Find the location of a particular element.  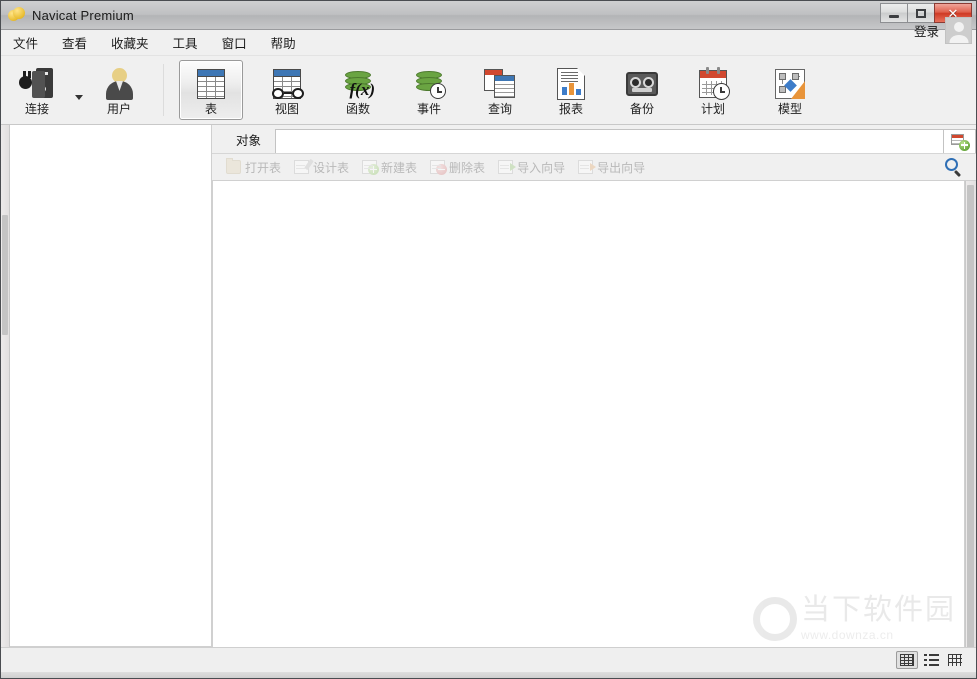

toolbar-group-objects: 表 视图 f(x) 函数 事件 查询 报表 备份 计划 模型 is located at coordinates (500, 90).